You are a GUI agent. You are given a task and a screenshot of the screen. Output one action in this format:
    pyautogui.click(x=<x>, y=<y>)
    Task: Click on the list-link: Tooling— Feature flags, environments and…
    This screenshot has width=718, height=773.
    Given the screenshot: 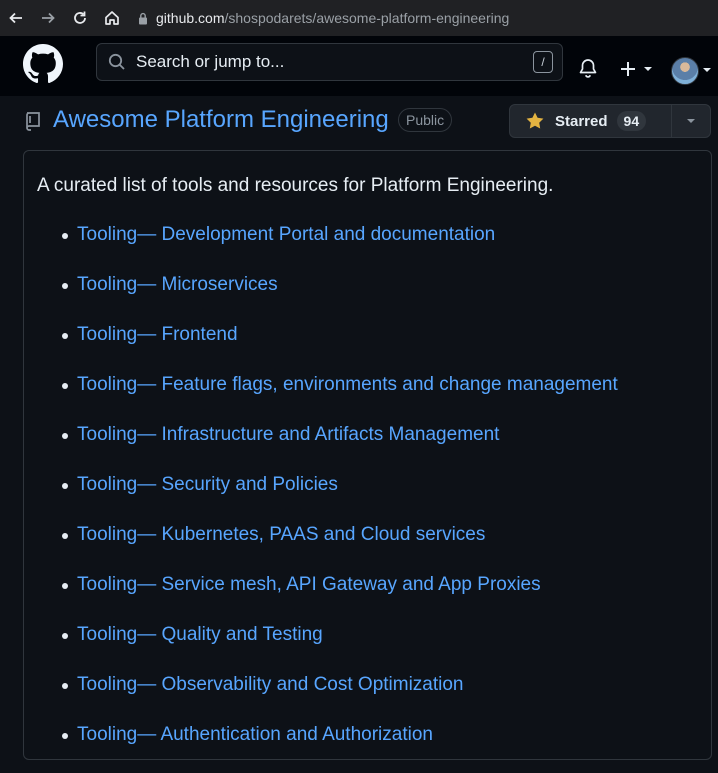 What is the action you would take?
    pyautogui.click(x=347, y=384)
    